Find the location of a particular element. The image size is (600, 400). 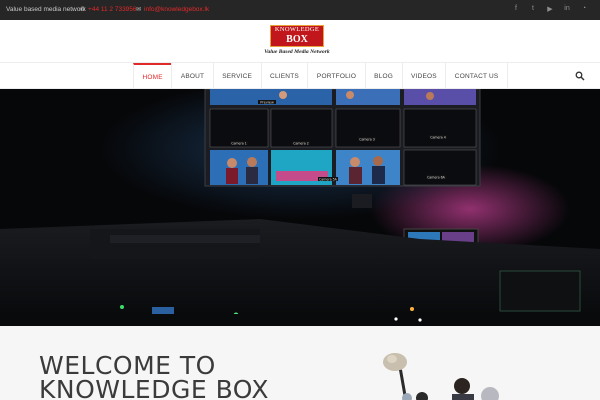

facebook-icon: f is located at coordinates (516, 9).